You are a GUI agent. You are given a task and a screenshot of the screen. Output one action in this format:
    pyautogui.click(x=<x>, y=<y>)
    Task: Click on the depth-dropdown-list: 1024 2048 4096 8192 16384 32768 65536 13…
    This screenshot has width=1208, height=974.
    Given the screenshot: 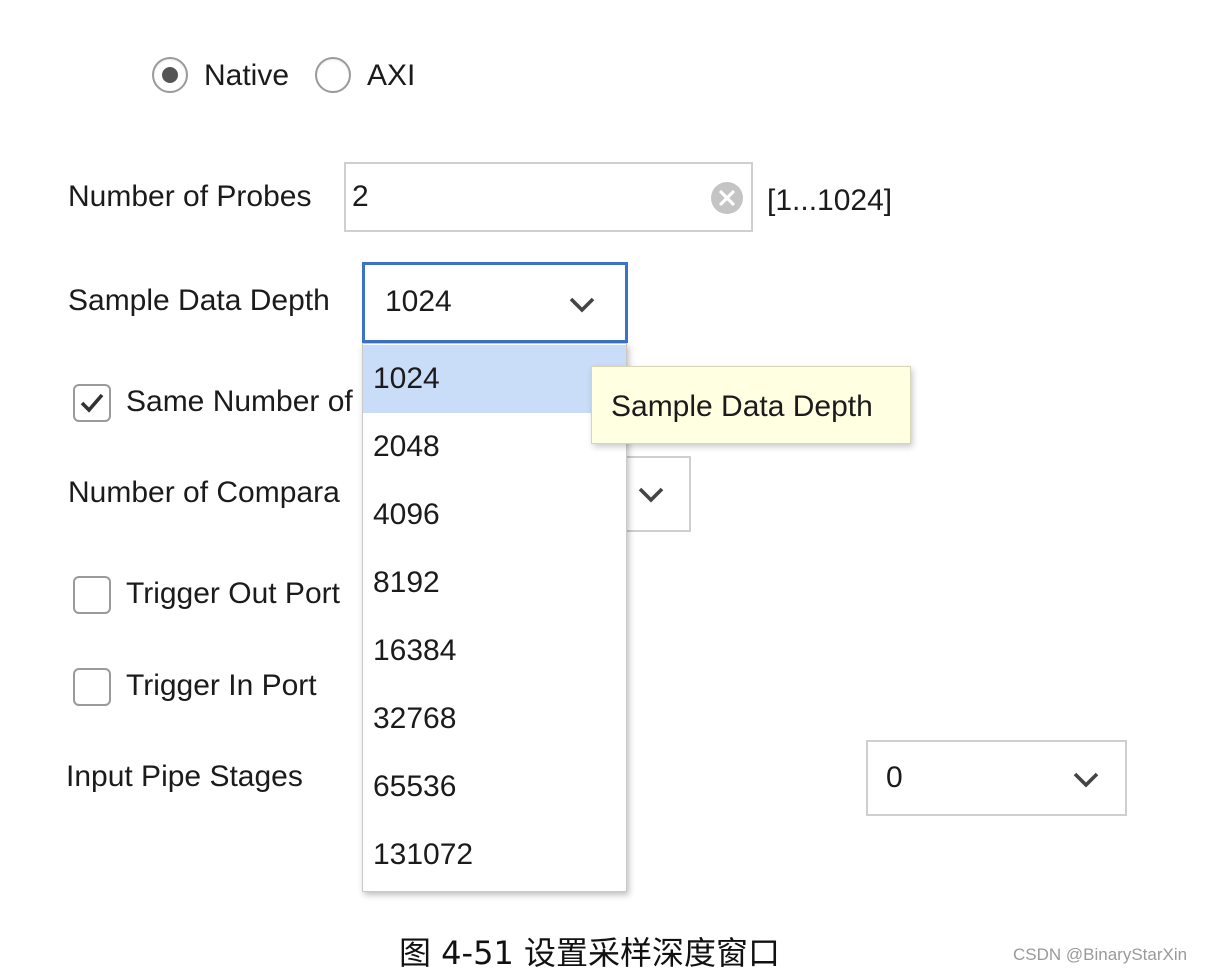 What is the action you would take?
    pyautogui.click(x=494, y=617)
    